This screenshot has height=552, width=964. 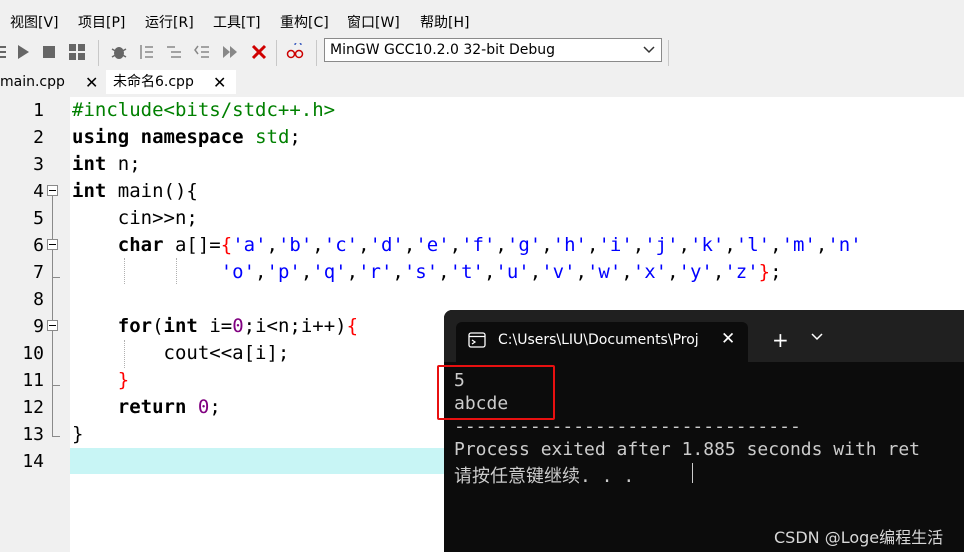 I want to click on line-number: 10, so click(x=33, y=353).